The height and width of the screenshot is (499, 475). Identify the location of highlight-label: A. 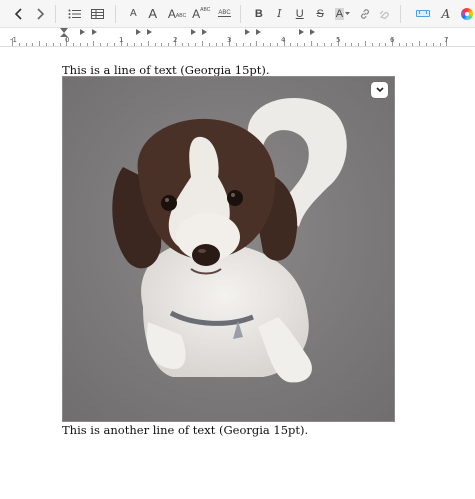
(339, 13).